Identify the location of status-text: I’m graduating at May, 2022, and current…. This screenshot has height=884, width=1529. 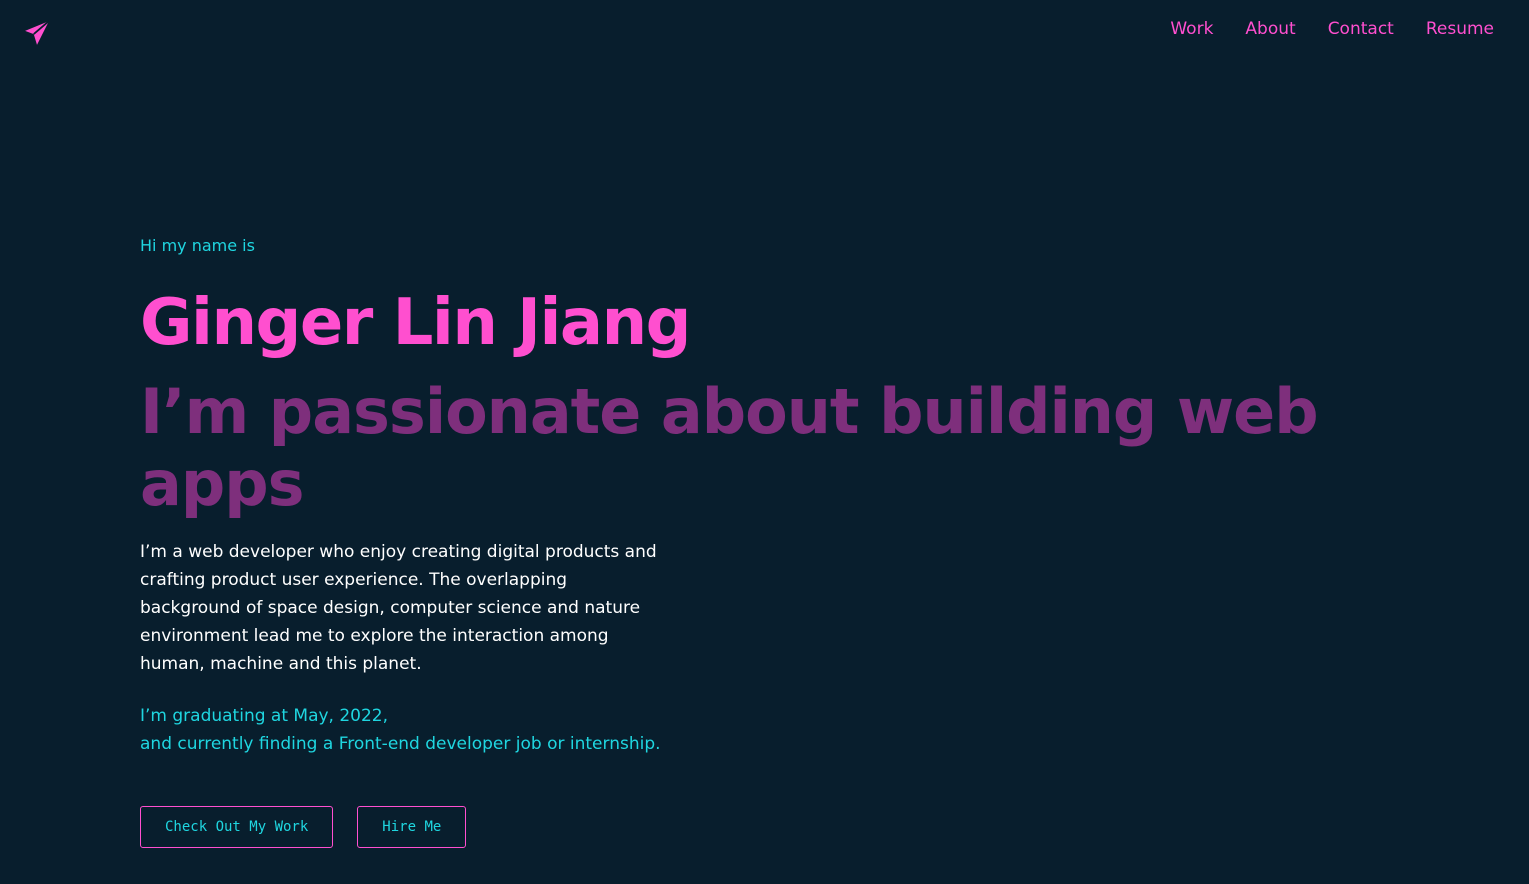
(770, 730).